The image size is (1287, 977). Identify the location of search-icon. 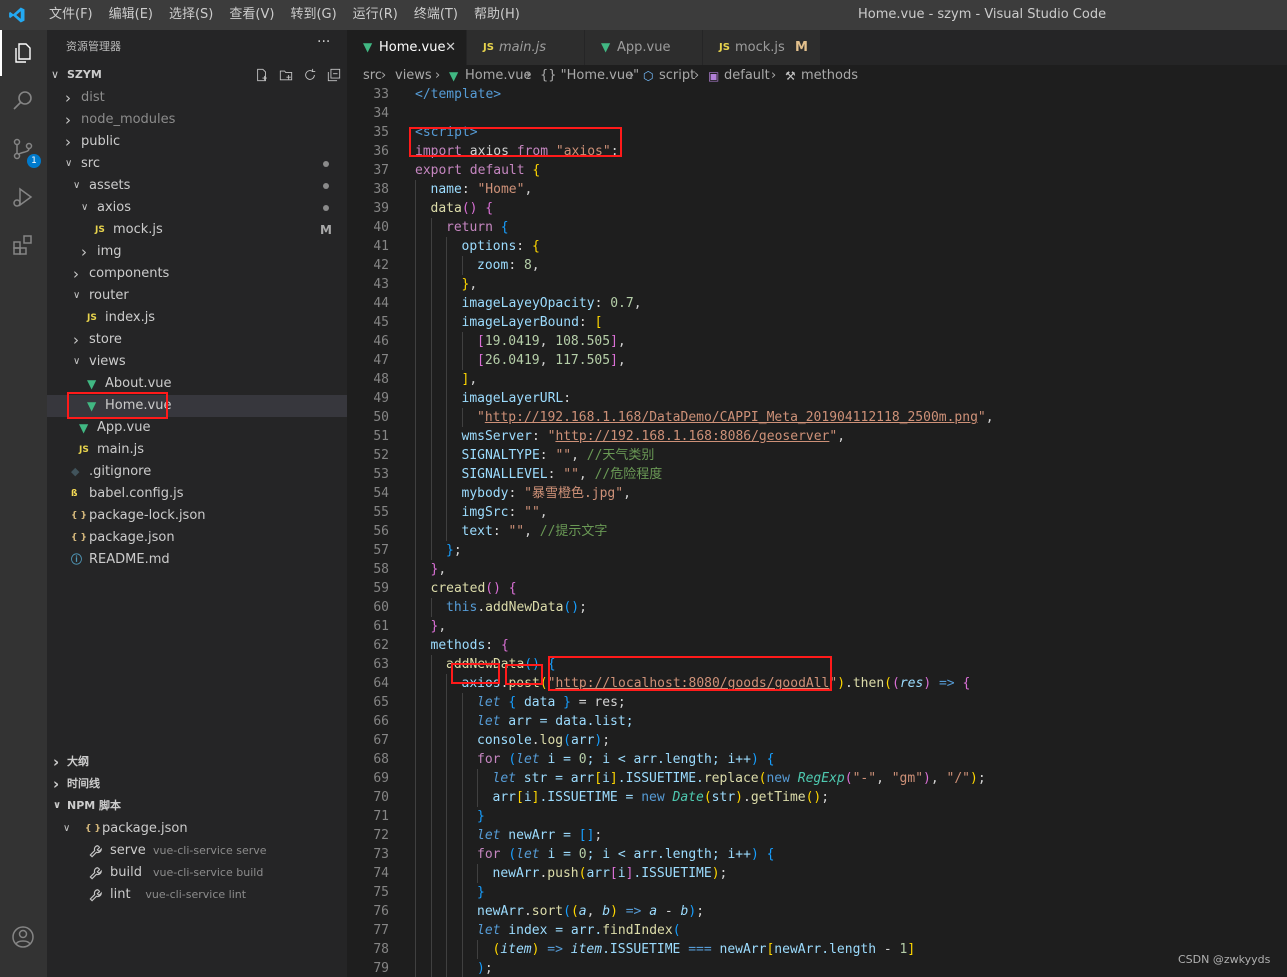
(23, 101).